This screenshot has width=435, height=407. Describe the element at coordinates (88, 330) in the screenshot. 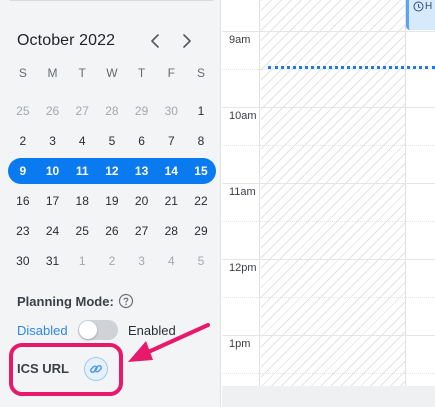

I see `toggle-knob` at that location.